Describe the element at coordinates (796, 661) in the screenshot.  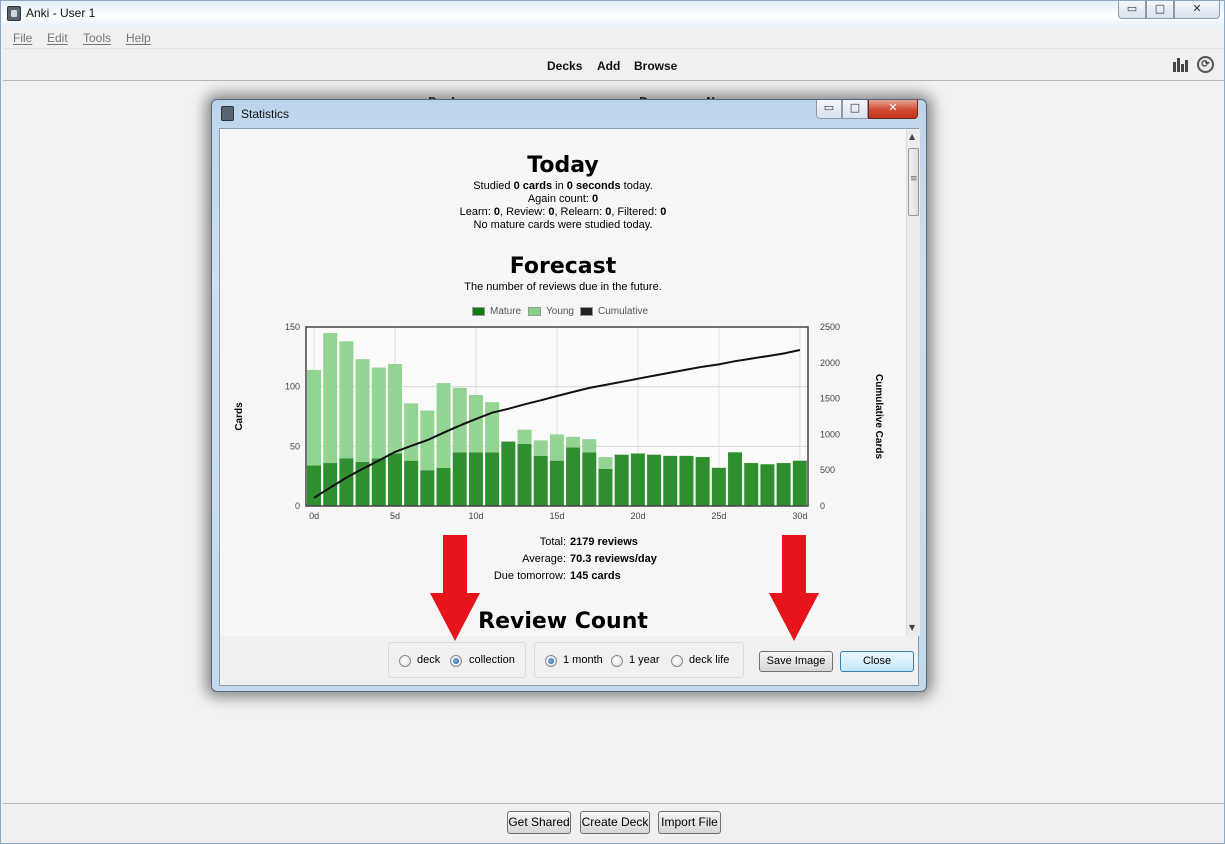
I see `save-image-button: Save Image` at that location.